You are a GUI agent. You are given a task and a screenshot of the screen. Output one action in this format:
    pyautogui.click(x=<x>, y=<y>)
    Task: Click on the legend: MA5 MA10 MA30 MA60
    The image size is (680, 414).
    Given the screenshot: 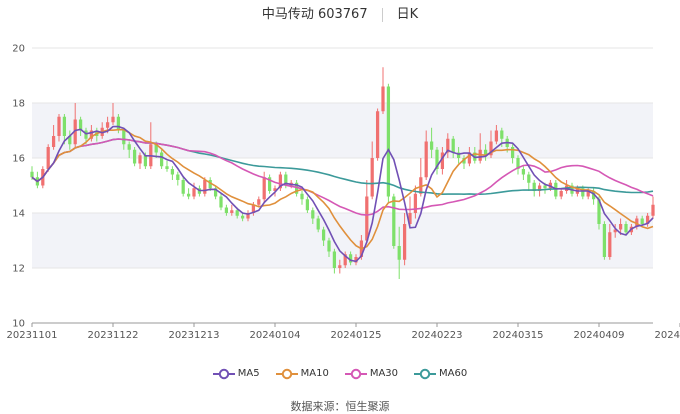 What is the action you would take?
    pyautogui.click(x=340, y=374)
    